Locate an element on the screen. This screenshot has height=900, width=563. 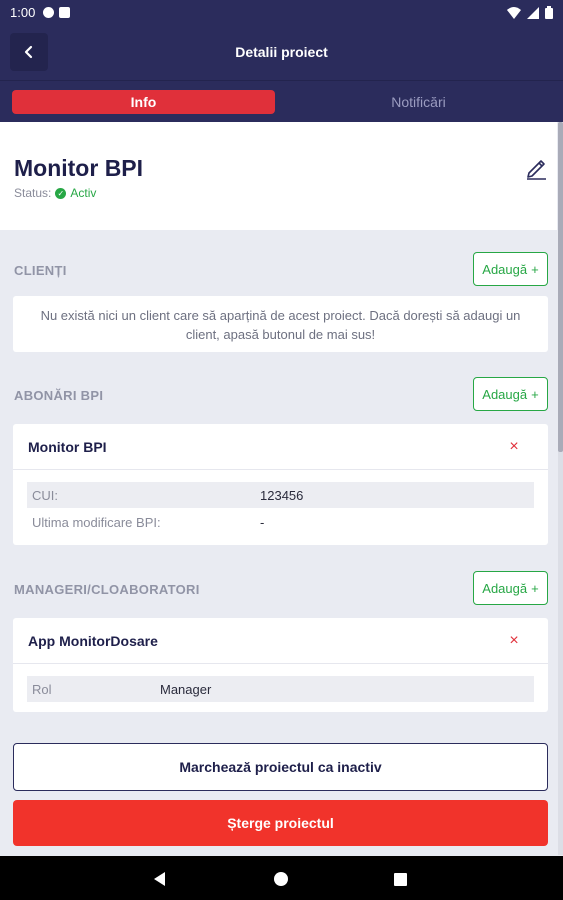
nav-recents-icon is located at coordinates (400, 879).